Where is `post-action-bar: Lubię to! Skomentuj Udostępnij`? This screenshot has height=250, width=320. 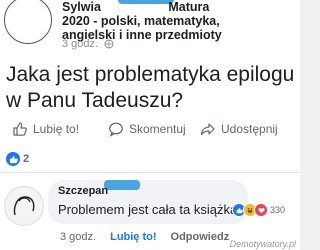
post-action-bar: Lubię to! Skomentuj Udostępnij is located at coordinates (150, 129).